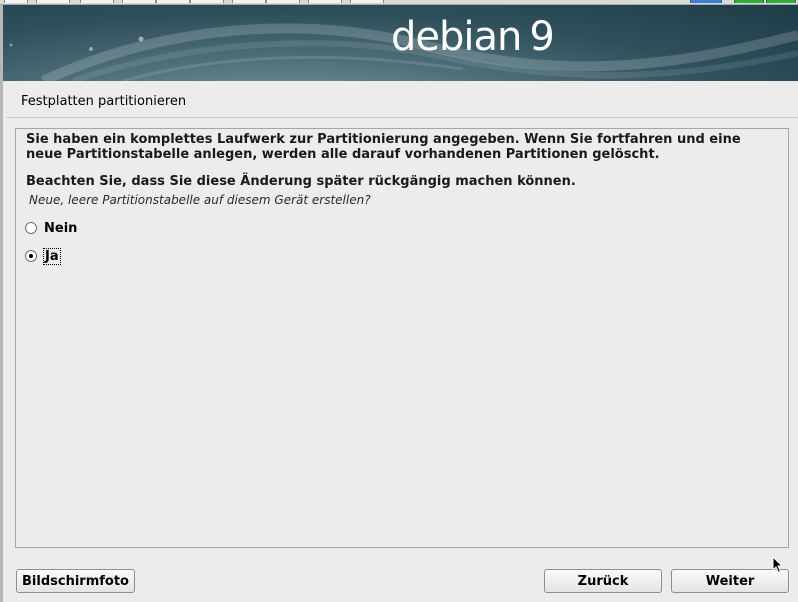  What do you see at coordinates (456, 37) in the screenshot?
I see `brand-name: debian` at bounding box center [456, 37].